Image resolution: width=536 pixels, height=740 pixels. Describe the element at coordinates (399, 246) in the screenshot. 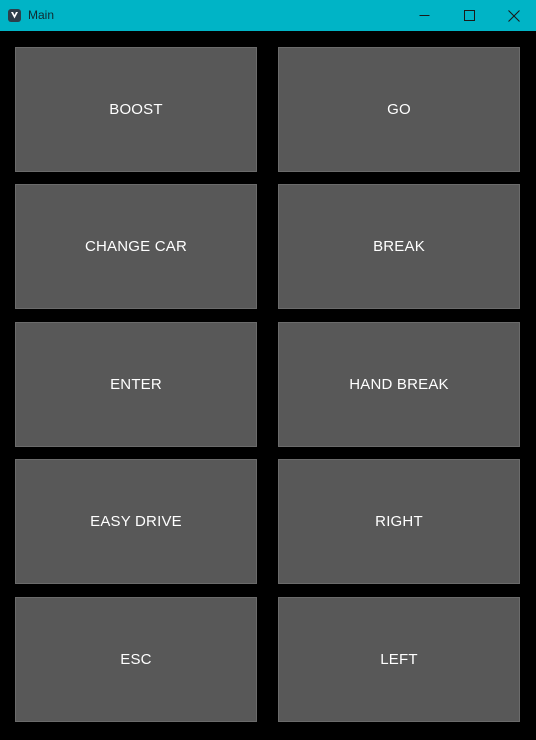

I see `break-button: BREAK` at that location.